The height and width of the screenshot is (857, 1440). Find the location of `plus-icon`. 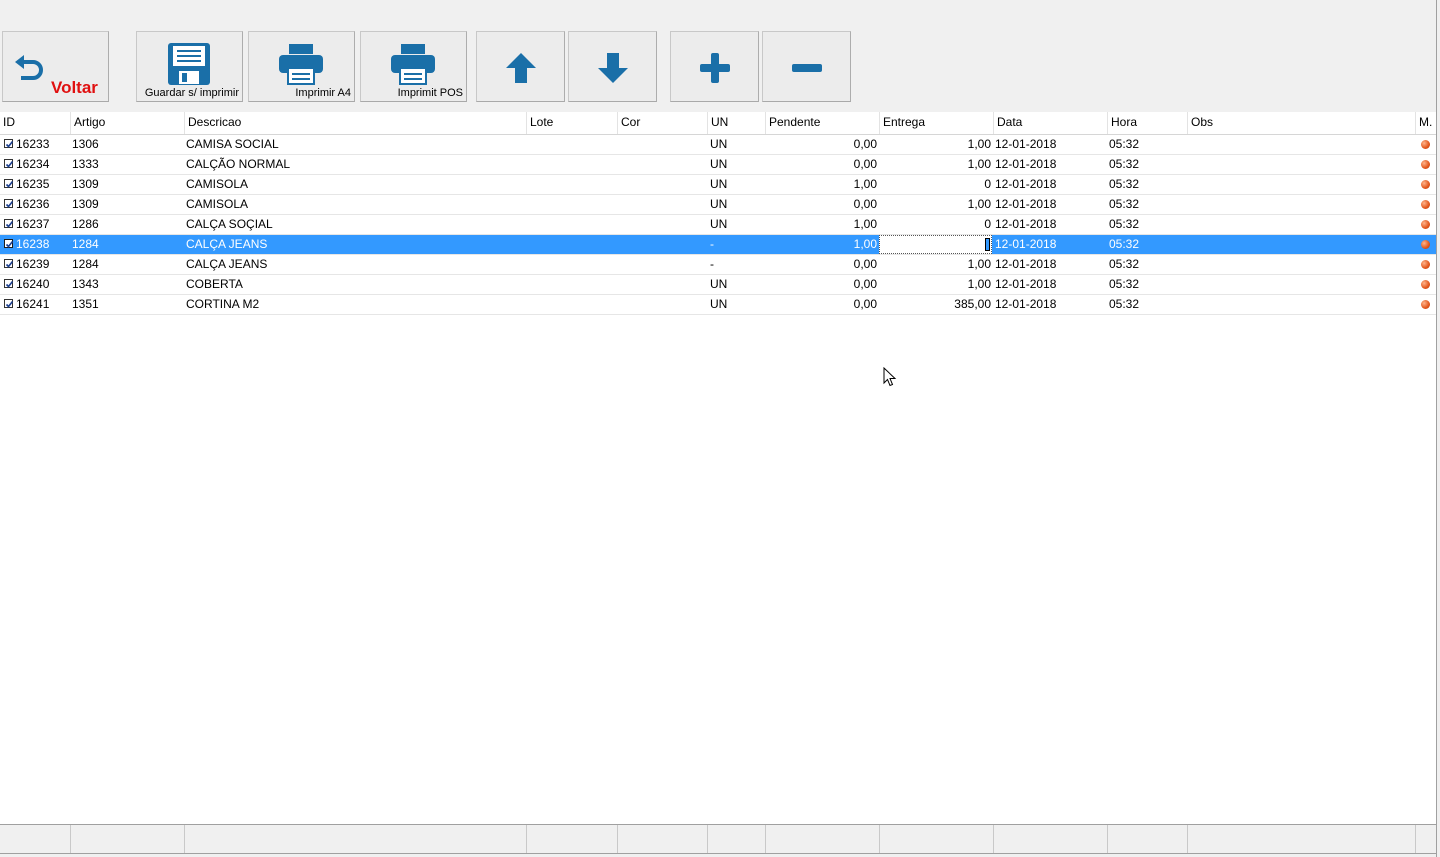

plus-icon is located at coordinates (715, 68).